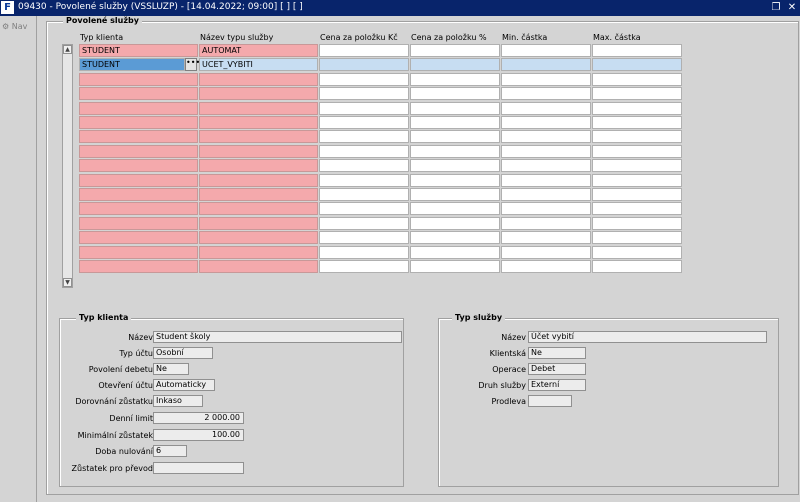 Image resolution: width=800 pixels, height=502 pixels. I want to click on cell-nazev-typu-sluzby: AUTOMAT, so click(258, 50).